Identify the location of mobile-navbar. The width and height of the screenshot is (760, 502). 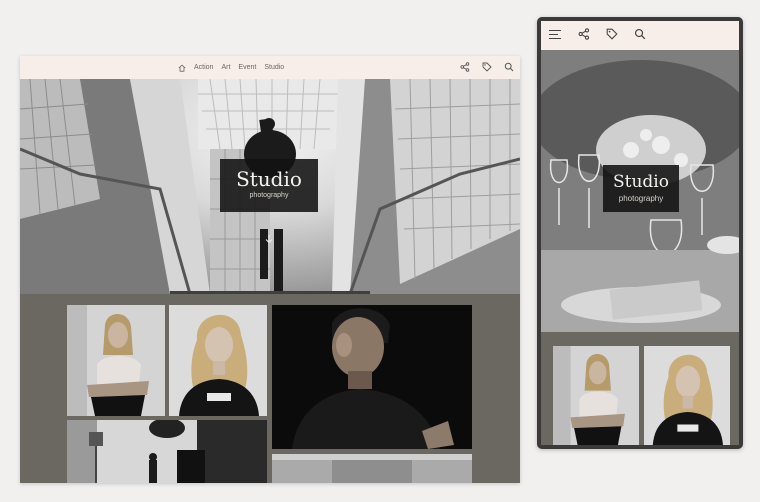
(640, 35).